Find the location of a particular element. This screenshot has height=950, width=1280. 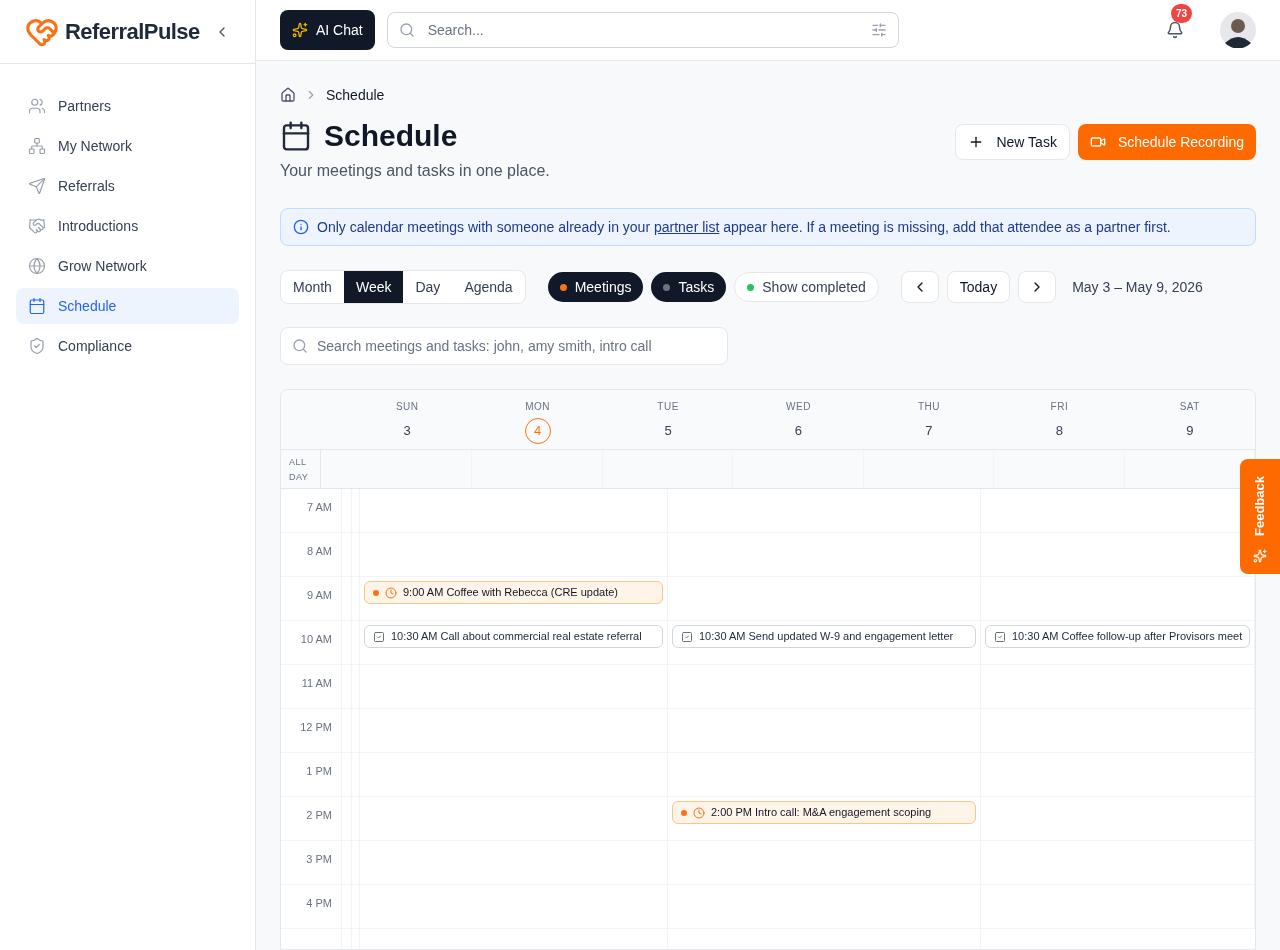

filter-chip: Tasks is located at coordinates (689, 287).